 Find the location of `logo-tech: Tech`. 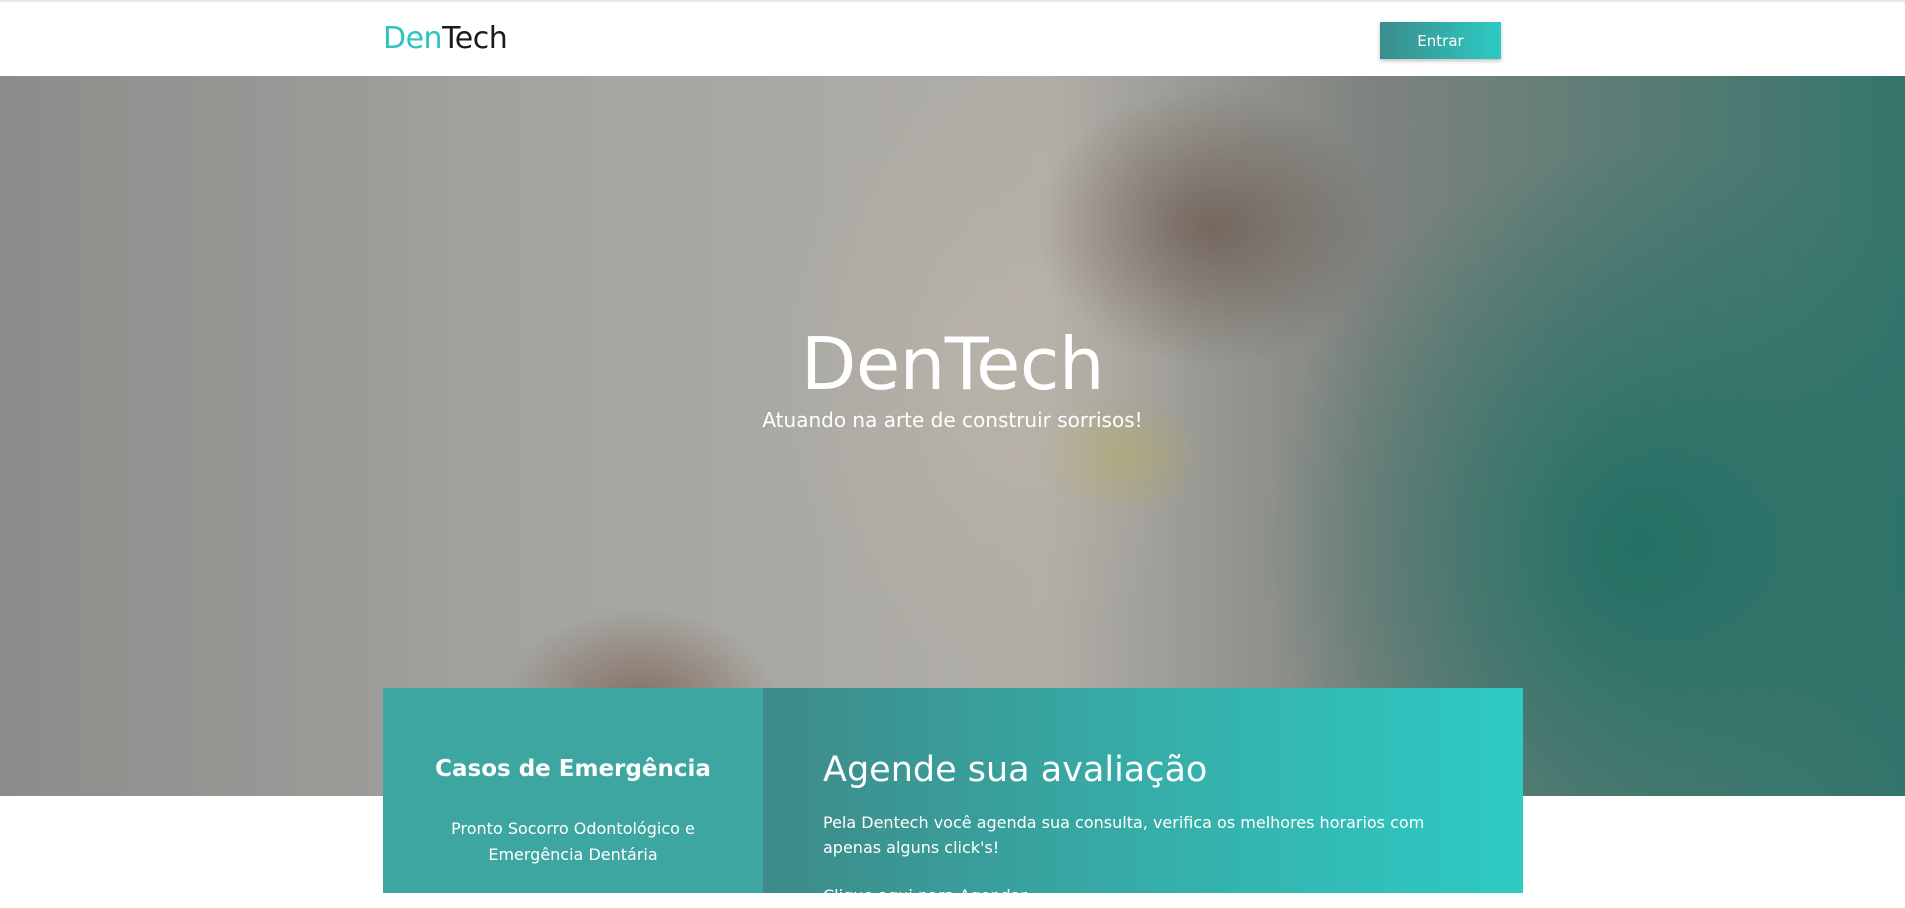

logo-tech: Tech is located at coordinates (475, 38).